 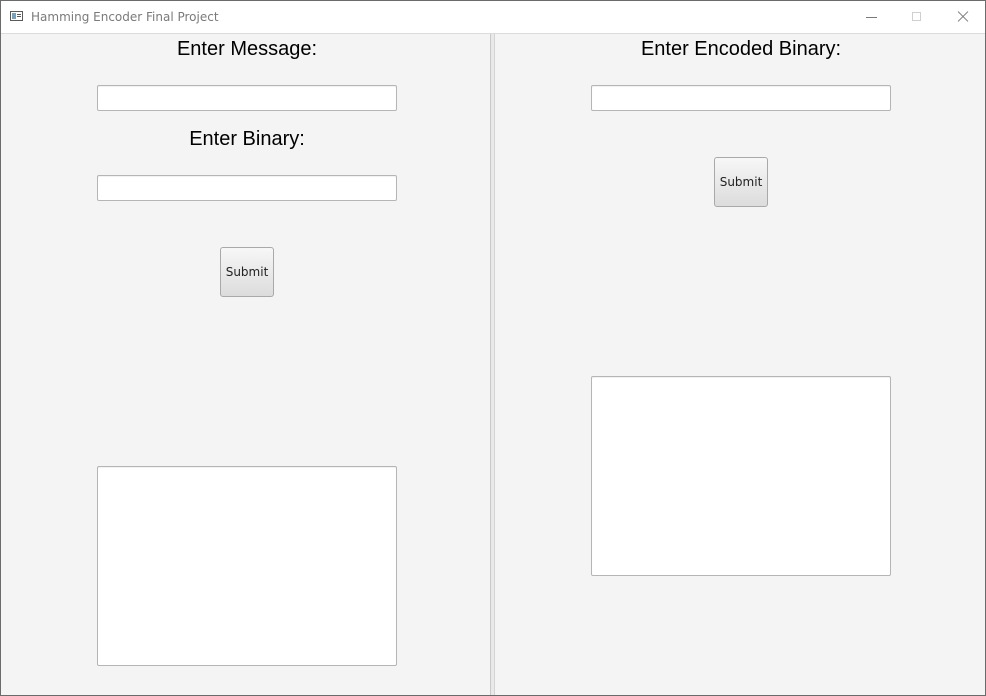 What do you see at coordinates (125, 17) in the screenshot?
I see `window-title: Hamming Encoder Final Project` at bounding box center [125, 17].